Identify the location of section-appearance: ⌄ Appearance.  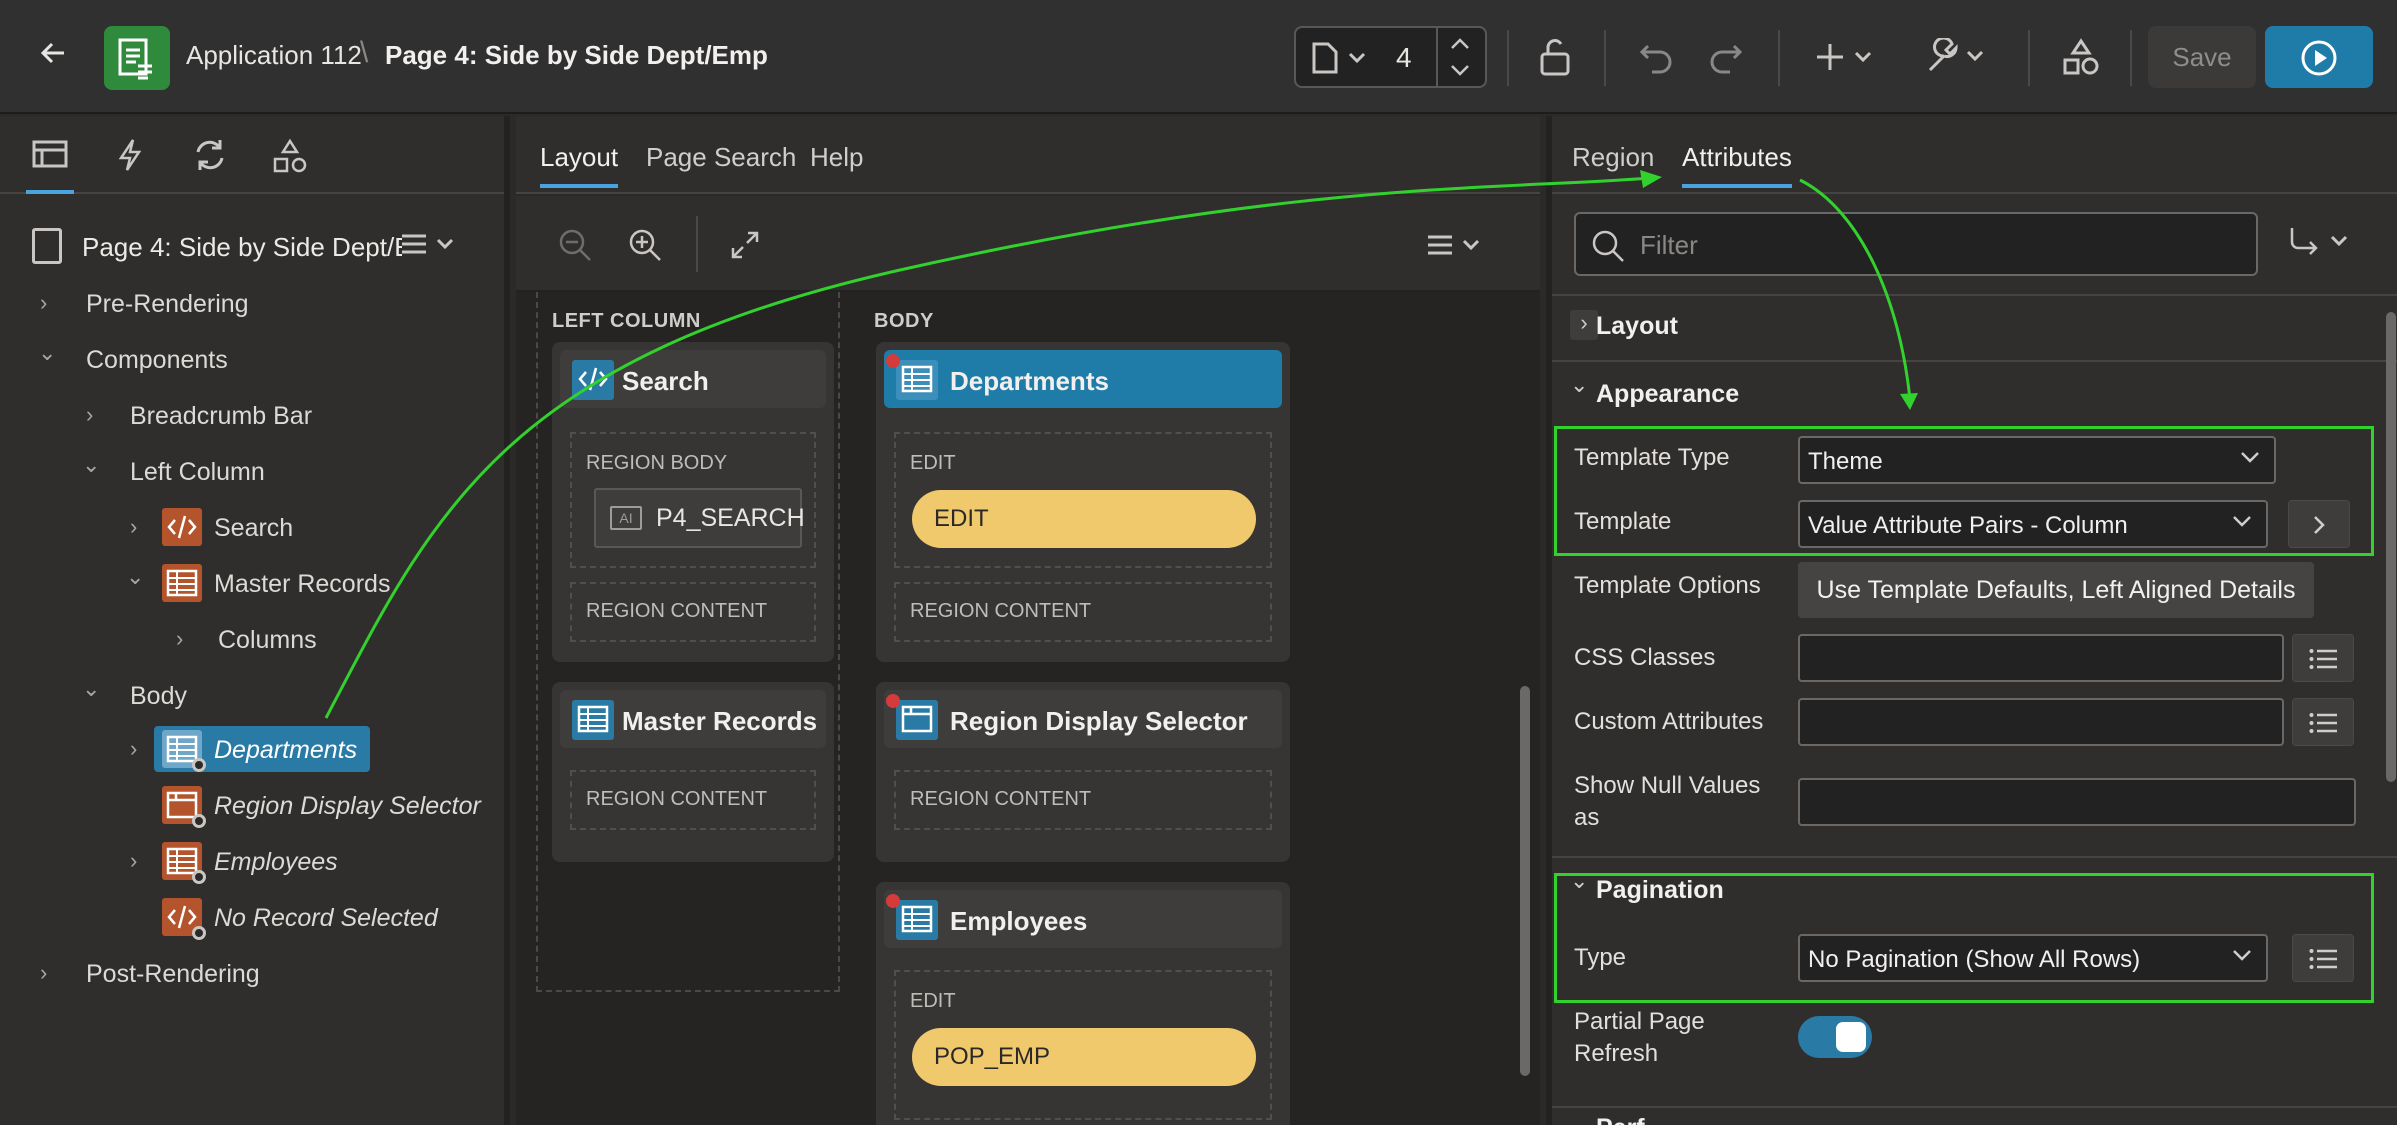
(1974, 394).